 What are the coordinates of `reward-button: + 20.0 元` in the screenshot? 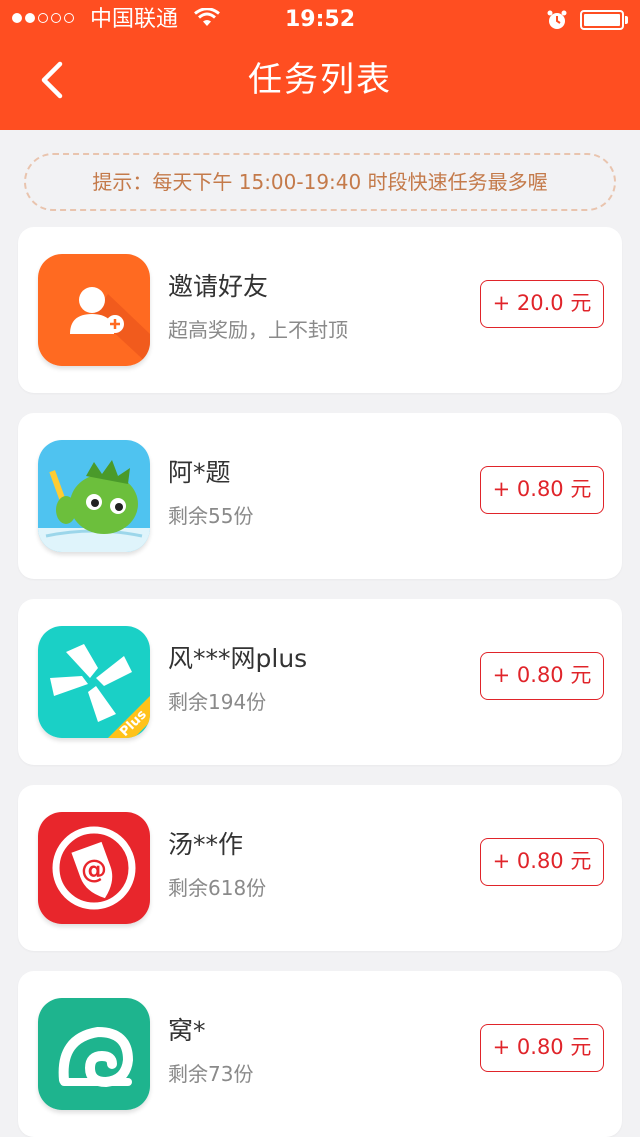 It's located at (542, 304).